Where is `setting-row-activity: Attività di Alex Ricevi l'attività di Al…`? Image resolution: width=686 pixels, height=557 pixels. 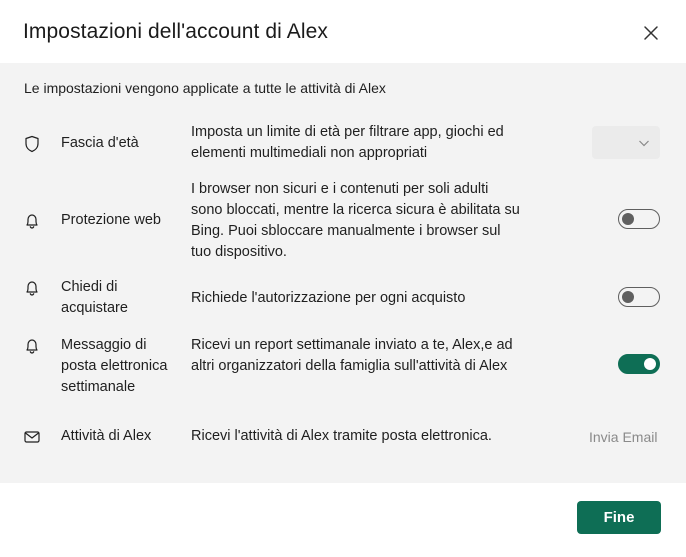
setting-row-activity: Attività di Alex Ricevi l'attività di Al… is located at coordinates (343, 437).